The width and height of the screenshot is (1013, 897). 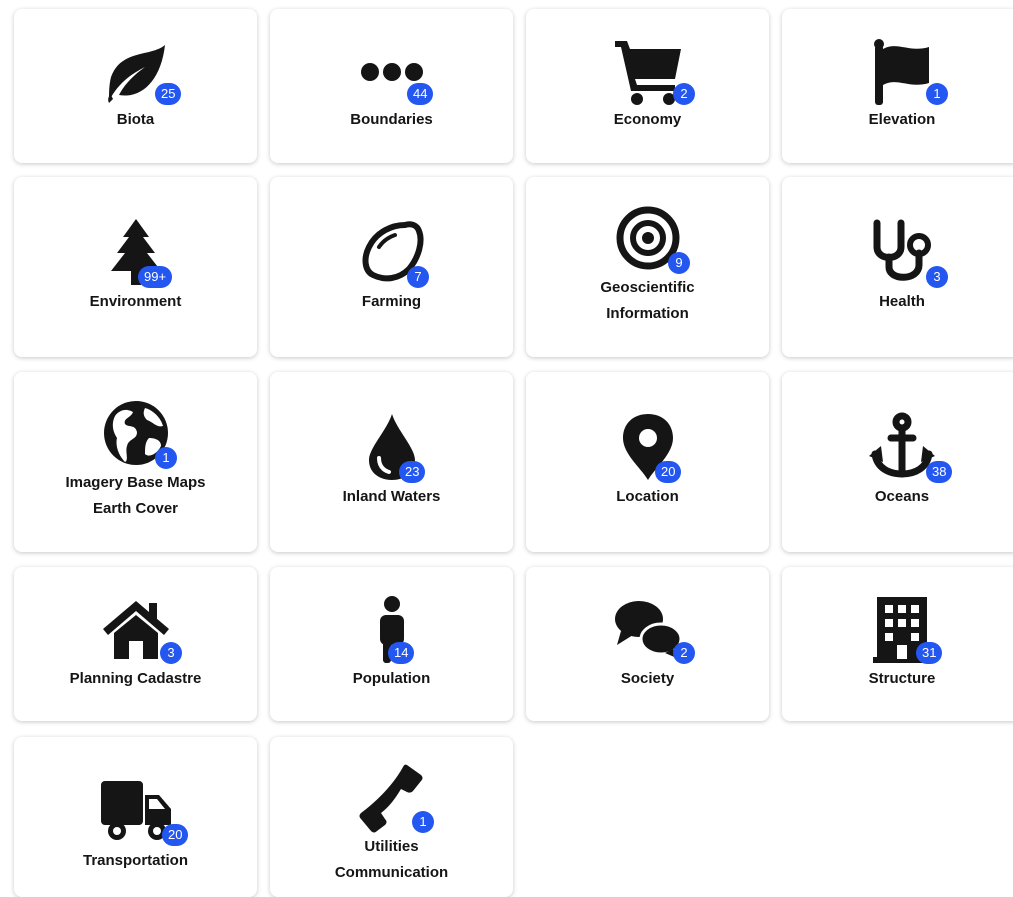 I want to click on category-card-structure: 31 Structure, so click(x=897, y=644).